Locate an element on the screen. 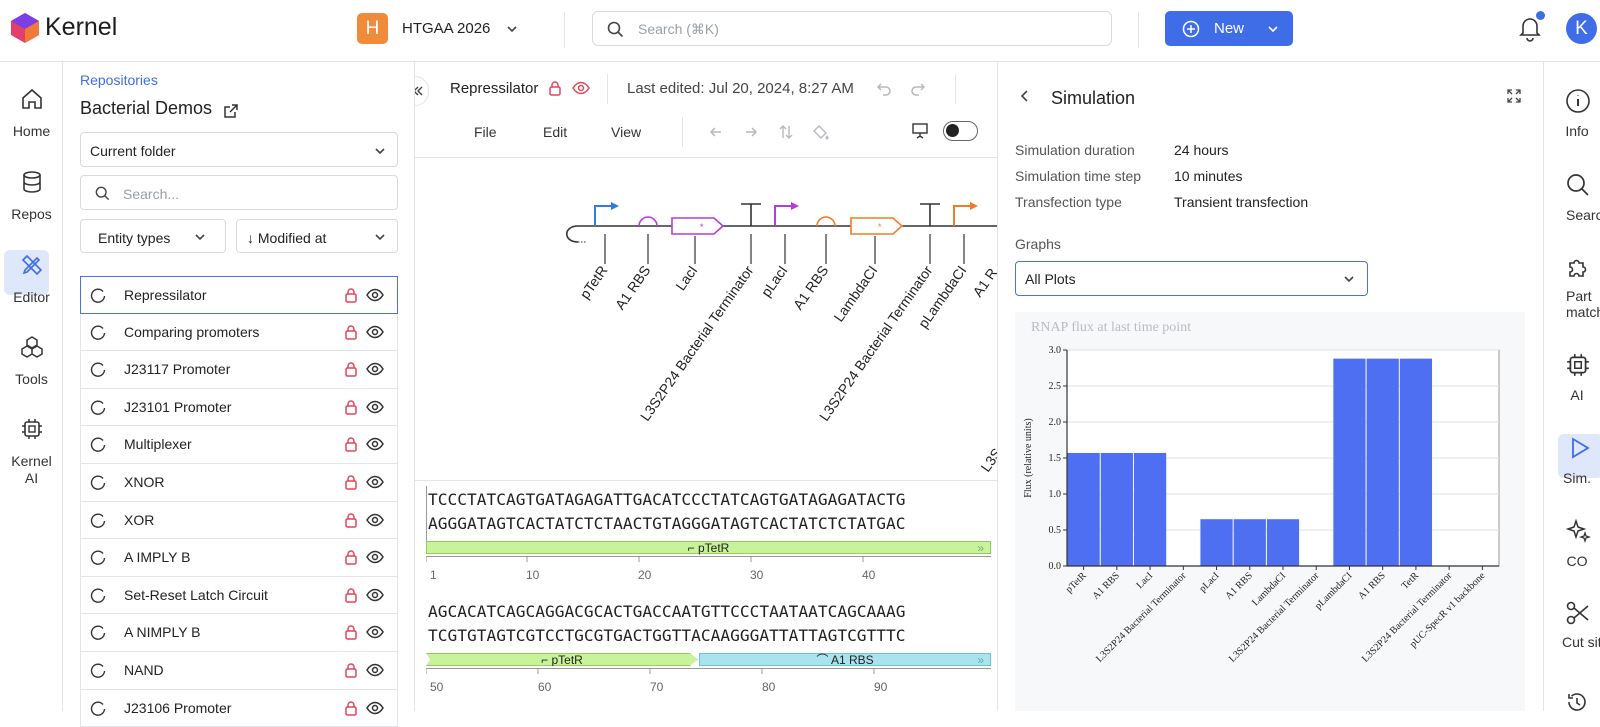  nav-tools: Tools is located at coordinates (31, 361).